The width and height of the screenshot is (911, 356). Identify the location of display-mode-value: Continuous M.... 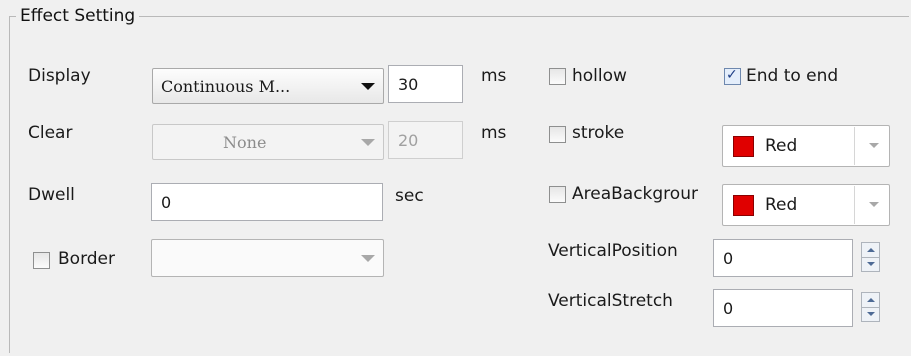
(226, 86).